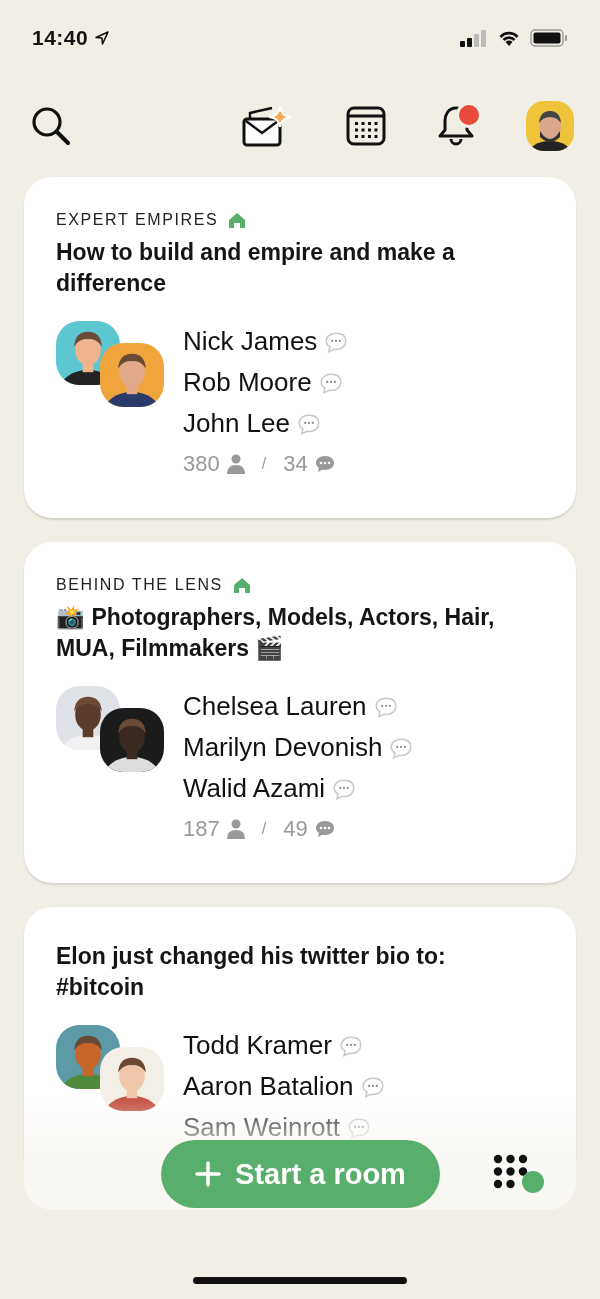  I want to click on speaker-name: Todd Kramer, so click(257, 1045).